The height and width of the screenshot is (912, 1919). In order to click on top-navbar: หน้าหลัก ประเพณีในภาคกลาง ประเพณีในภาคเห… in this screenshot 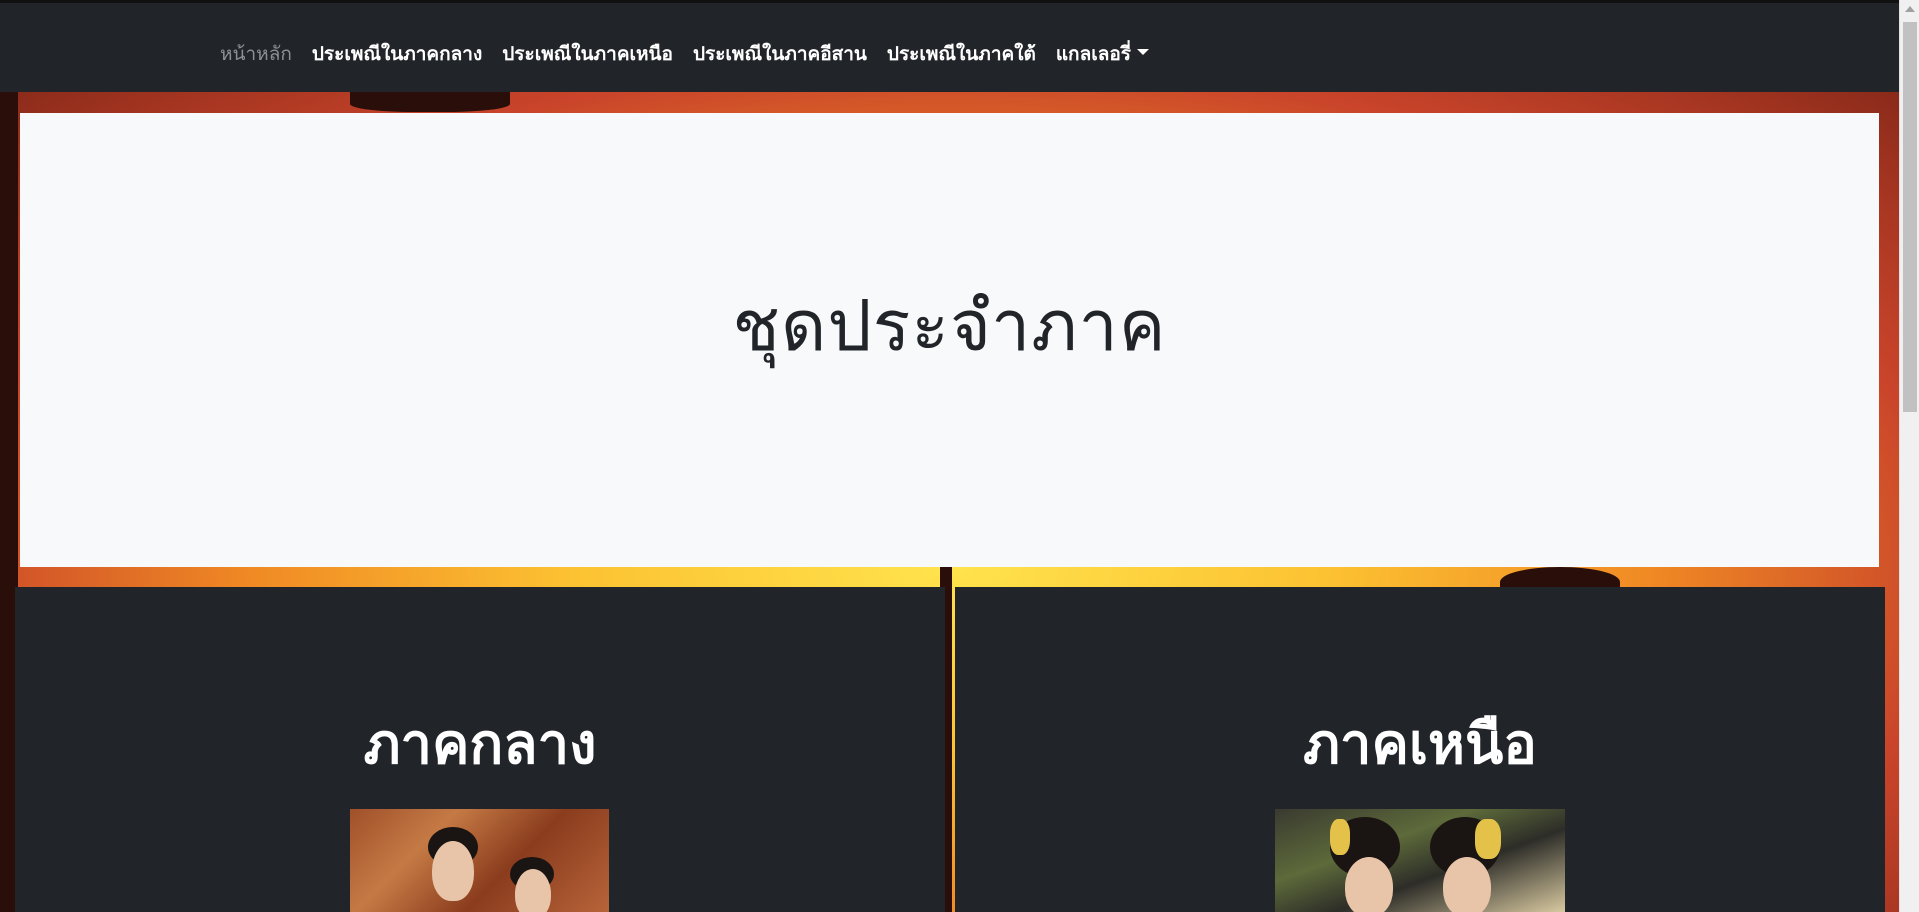, I will do `click(949, 46)`.